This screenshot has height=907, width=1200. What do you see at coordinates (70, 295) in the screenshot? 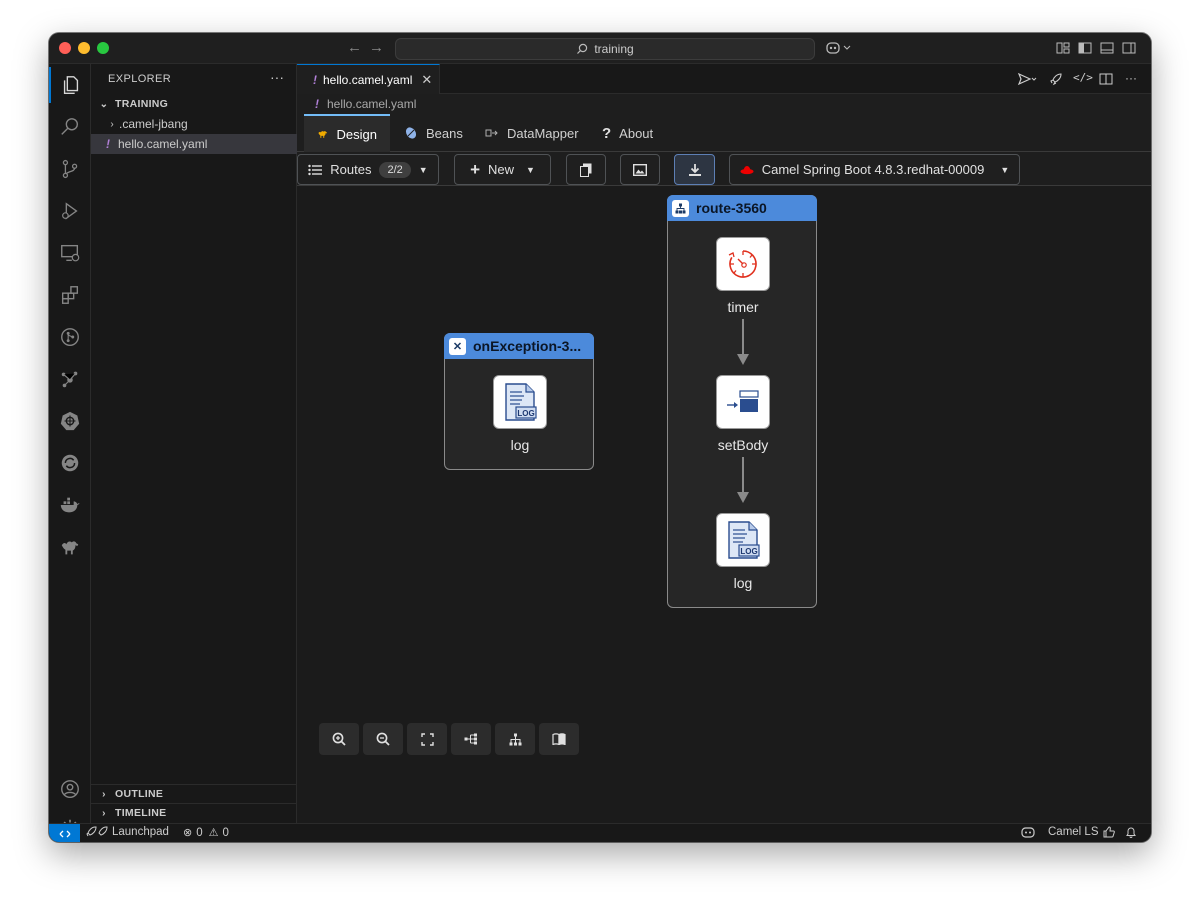
I see `extensions-icon` at bounding box center [70, 295].